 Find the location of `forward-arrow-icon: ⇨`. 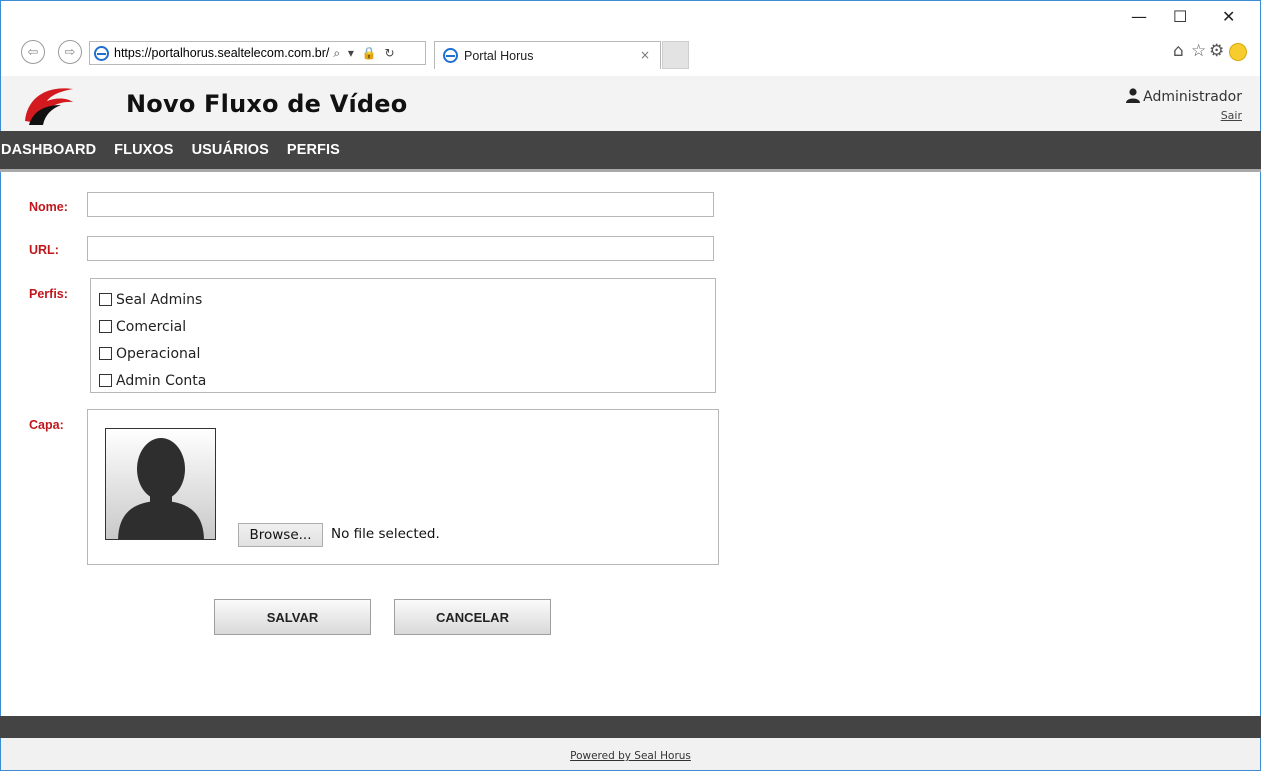

forward-arrow-icon: ⇨ is located at coordinates (70, 52).